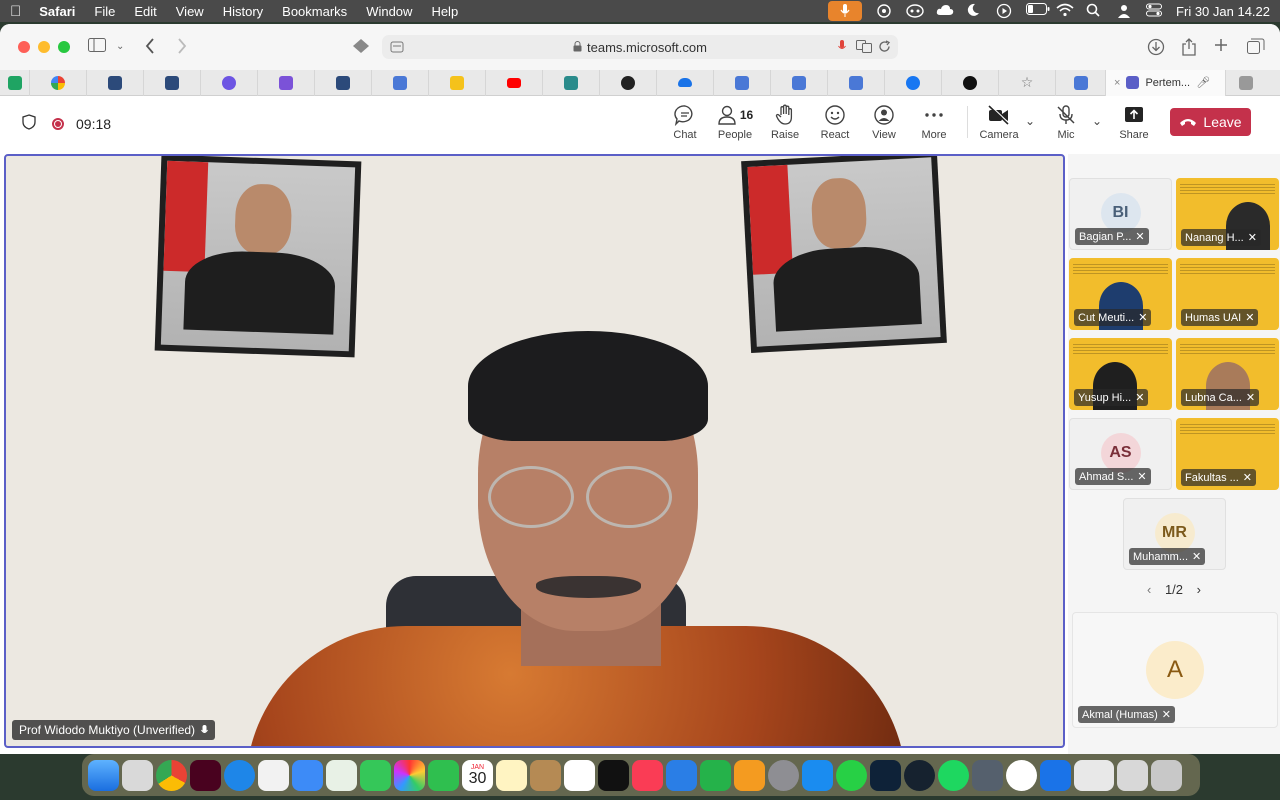  I want to click on maps-icon, so click(341, 775).